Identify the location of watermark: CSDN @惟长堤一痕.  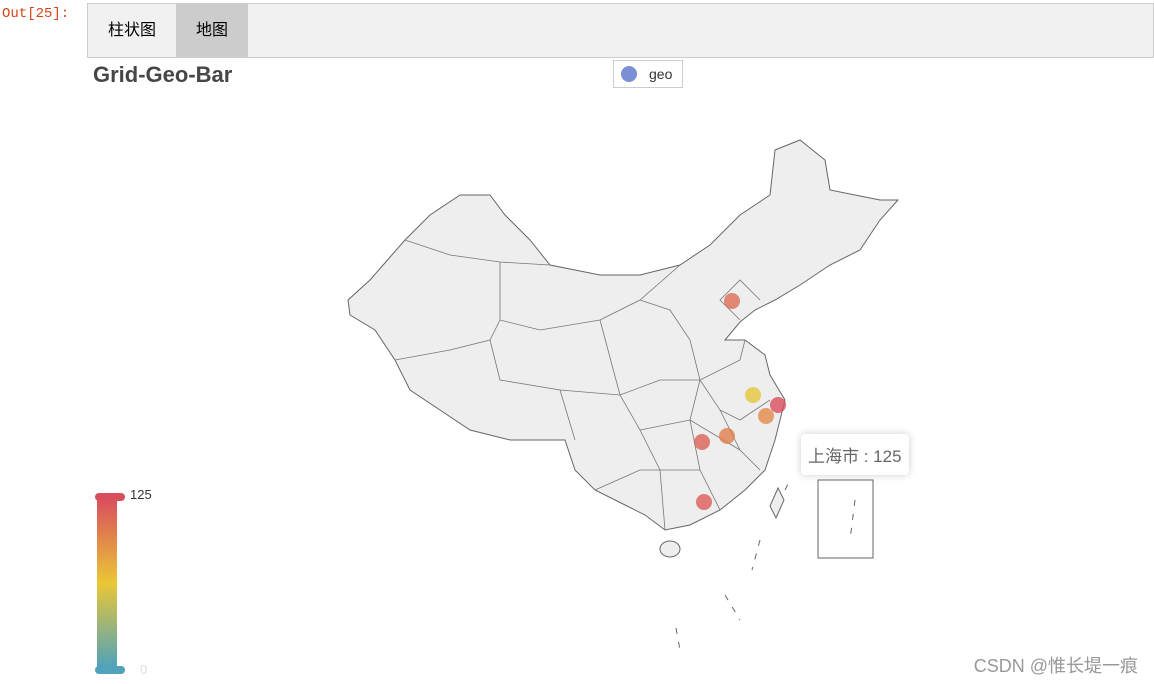
(1055, 666).